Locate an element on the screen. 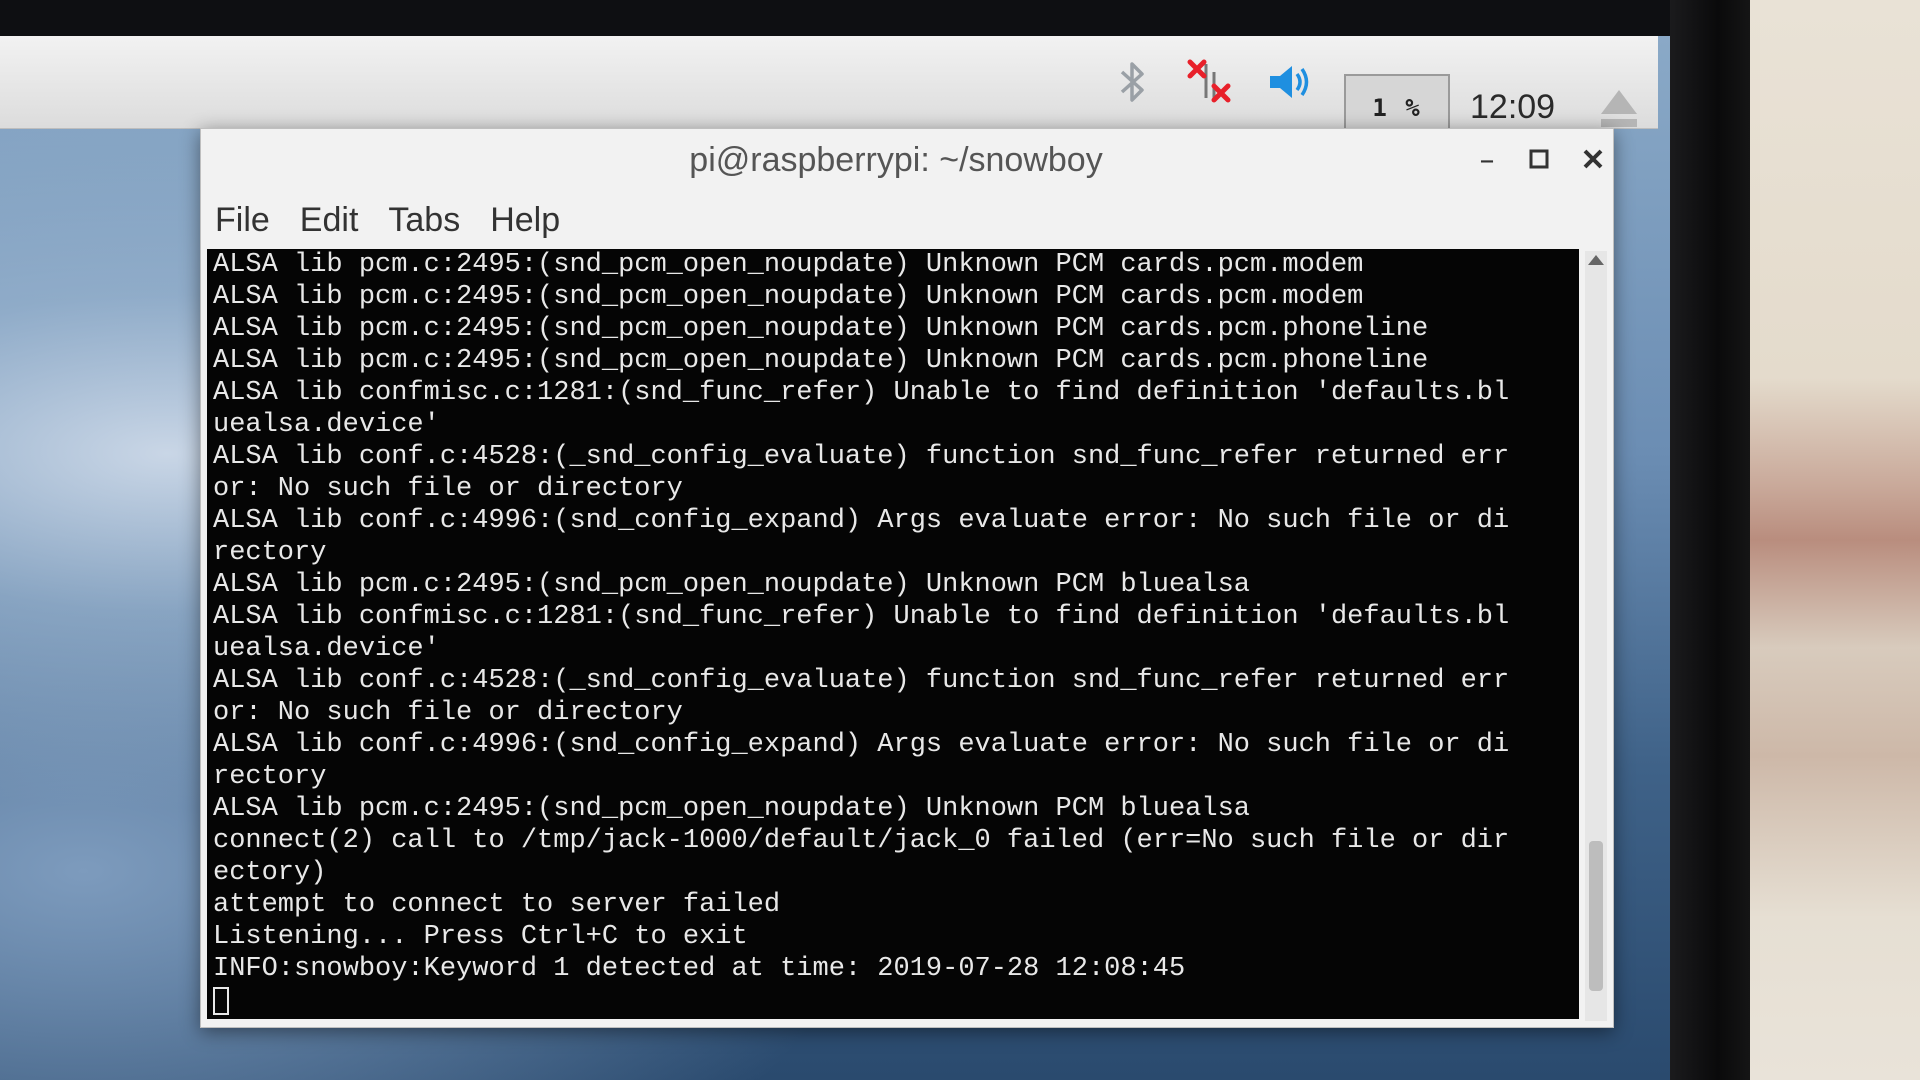 The image size is (1920, 1080). terminal-scrollbar is located at coordinates (1596, 636).